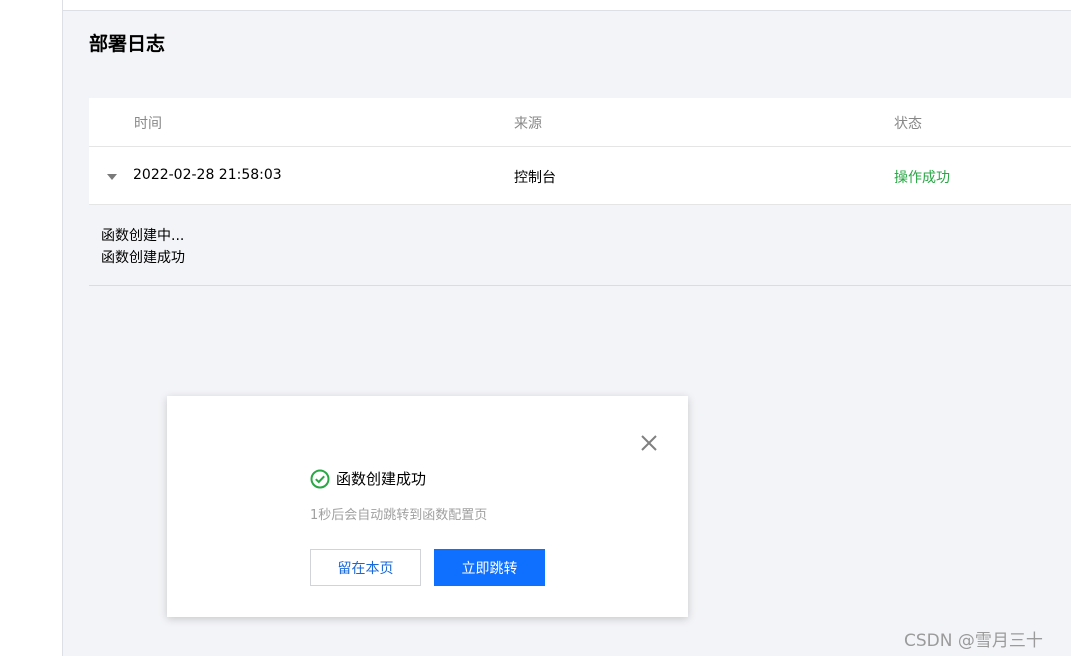  Describe the element at coordinates (535, 178) in the screenshot. I see `row-source: 控制台` at that location.